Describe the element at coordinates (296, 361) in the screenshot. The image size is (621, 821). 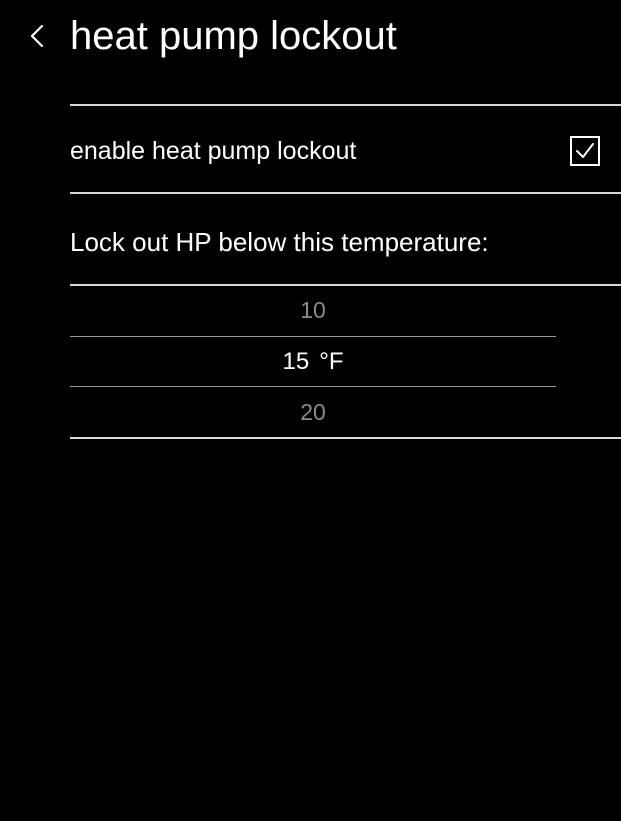
I see `selected-temperature-value: 15` at that location.